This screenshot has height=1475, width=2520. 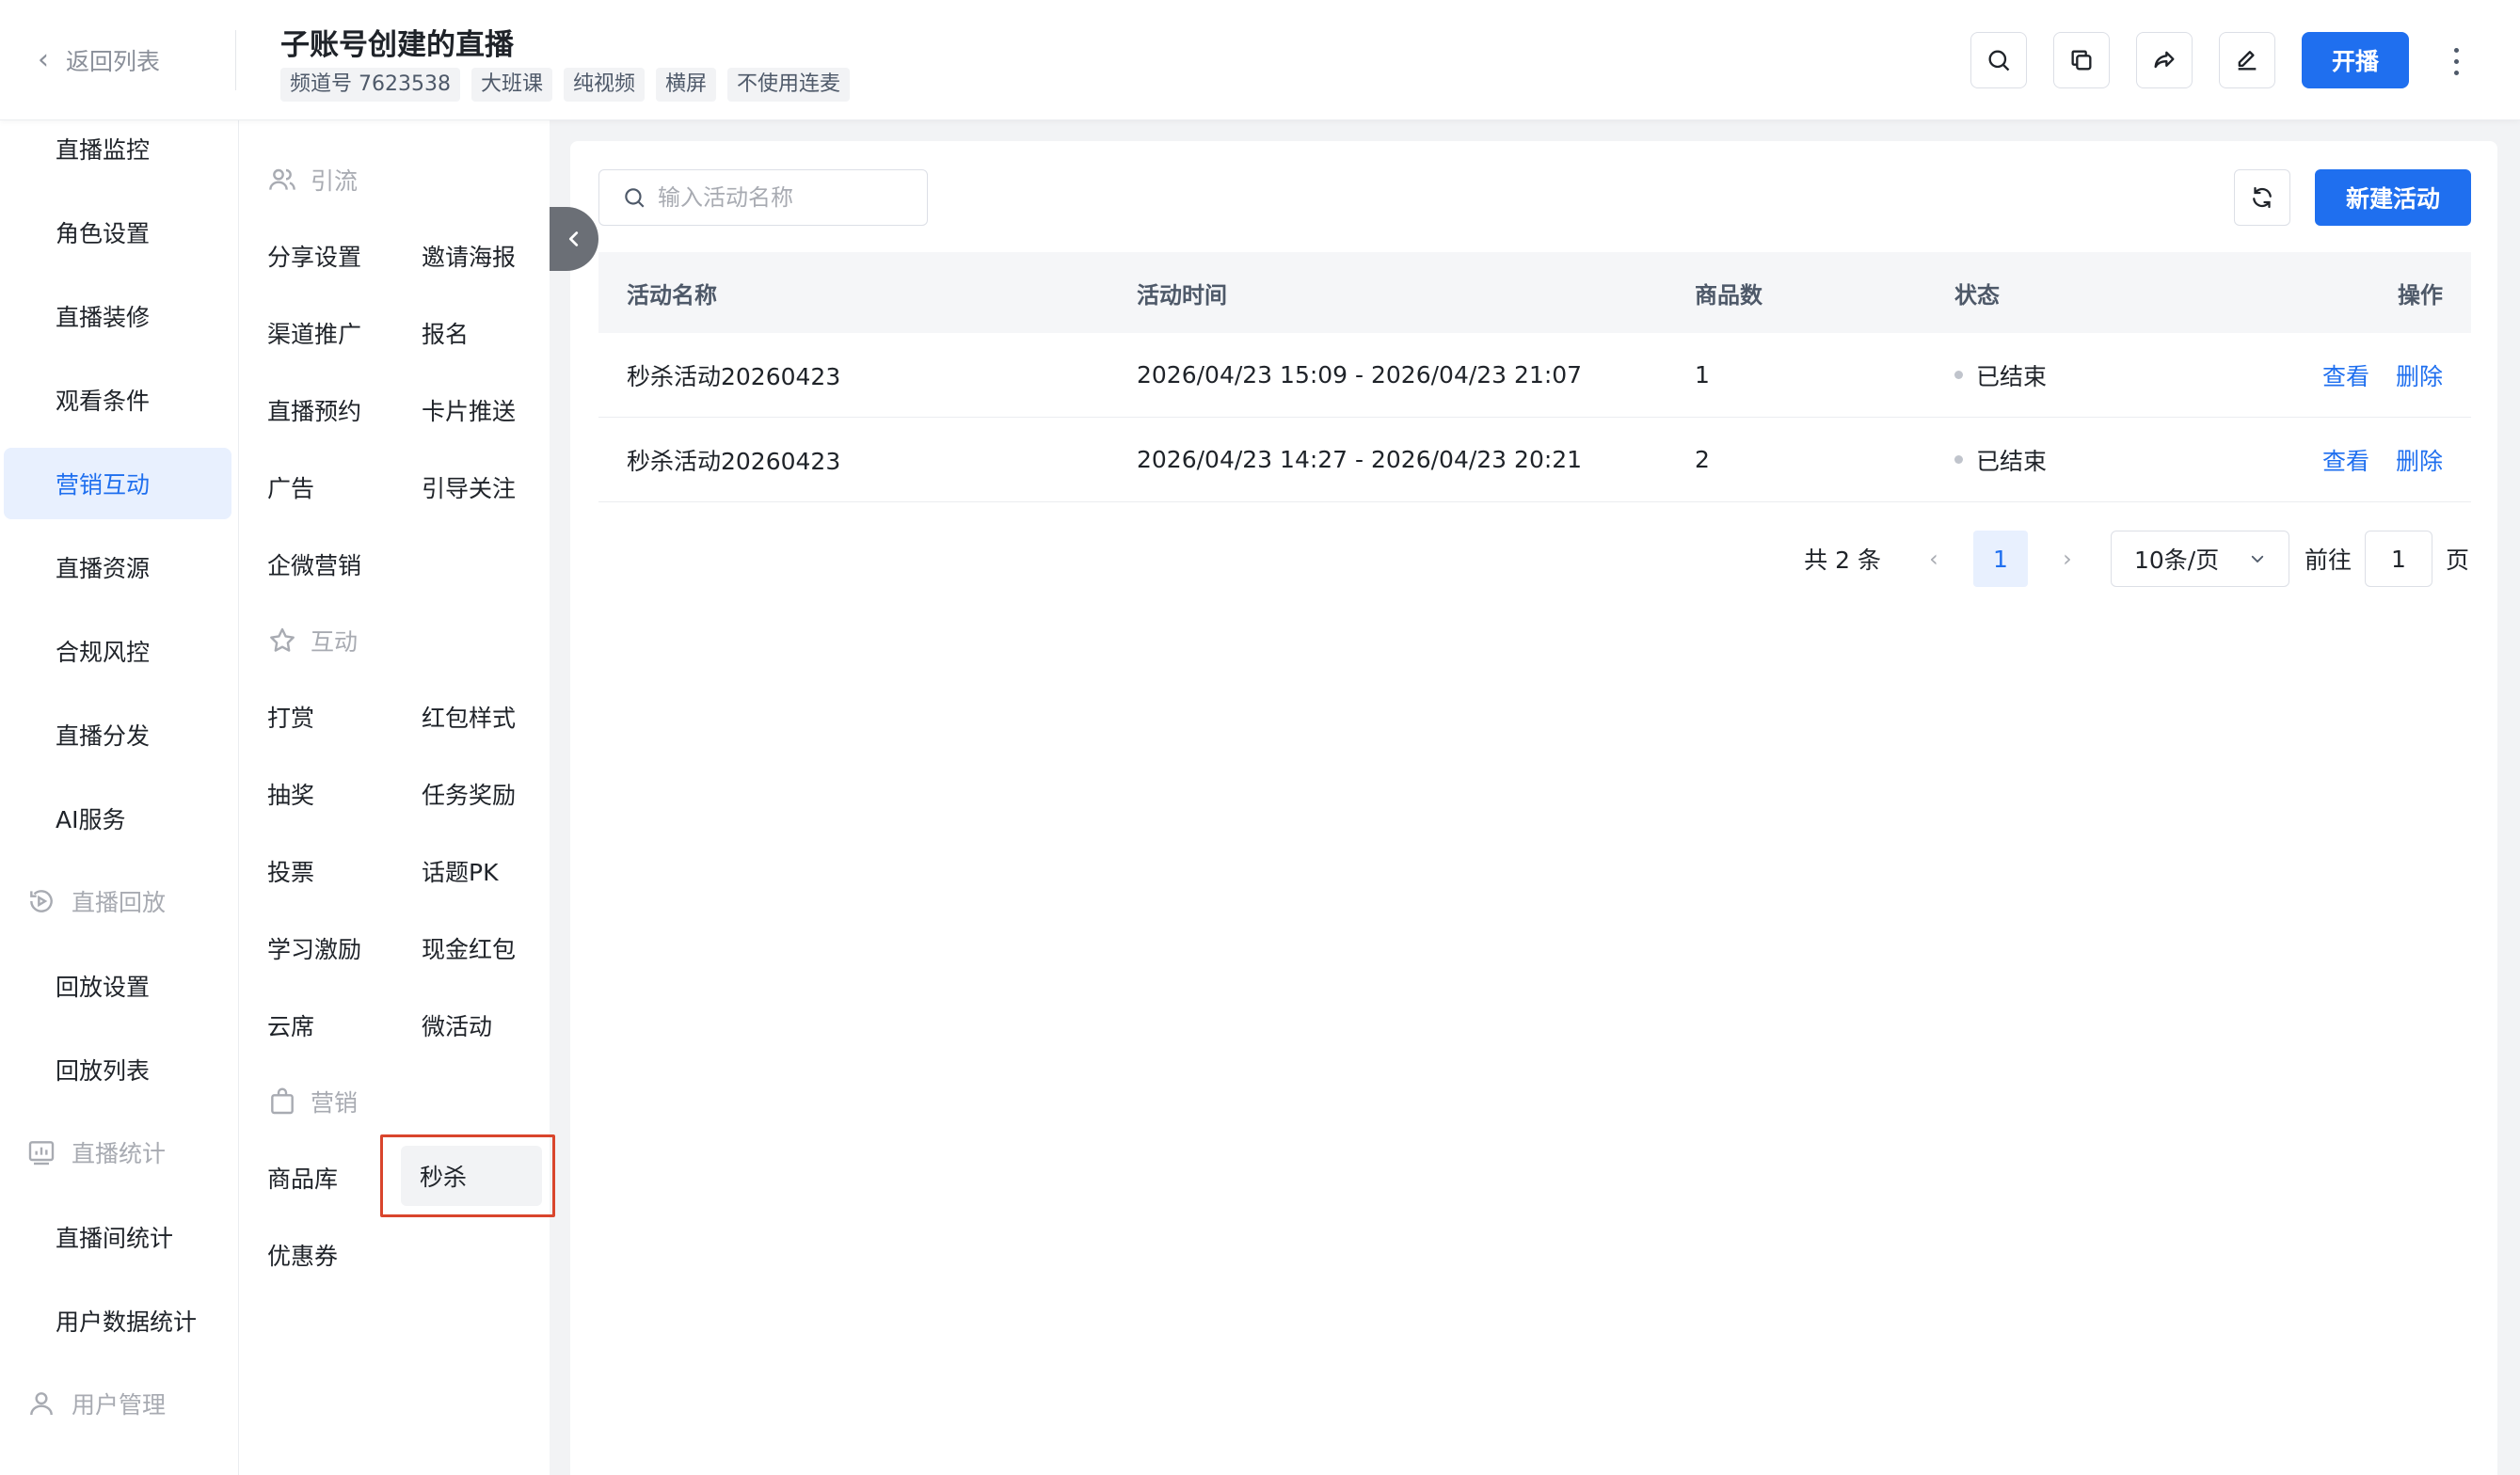 What do you see at coordinates (314, 256) in the screenshot?
I see `subnav-item-share-settings: 分享设置` at bounding box center [314, 256].